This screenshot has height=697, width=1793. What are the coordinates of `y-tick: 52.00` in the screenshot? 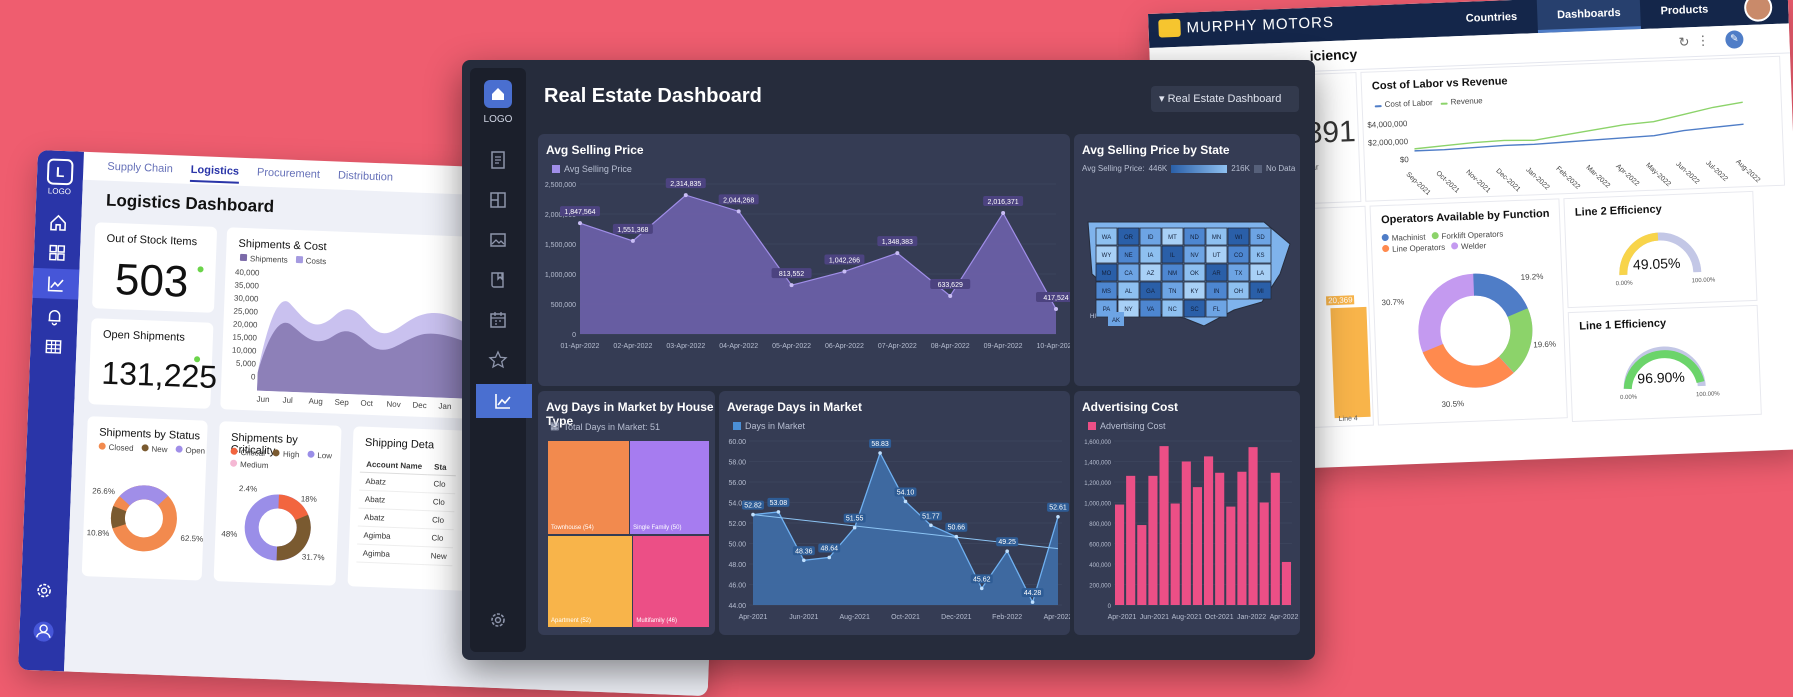 It's located at (737, 524).